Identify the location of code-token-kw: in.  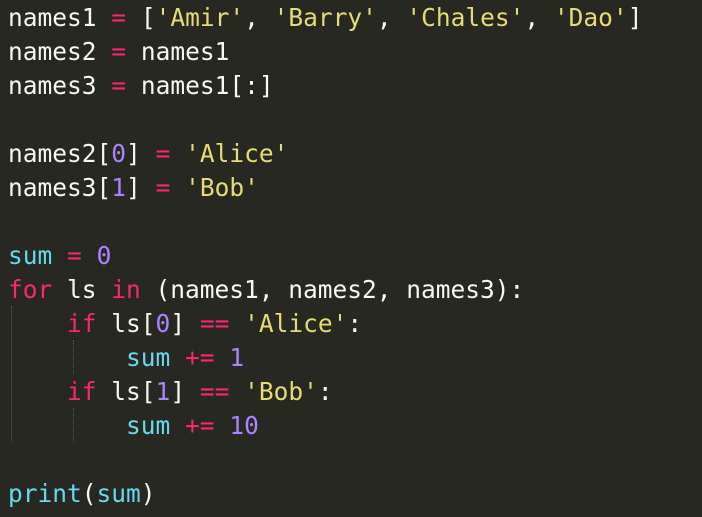
(126, 289).